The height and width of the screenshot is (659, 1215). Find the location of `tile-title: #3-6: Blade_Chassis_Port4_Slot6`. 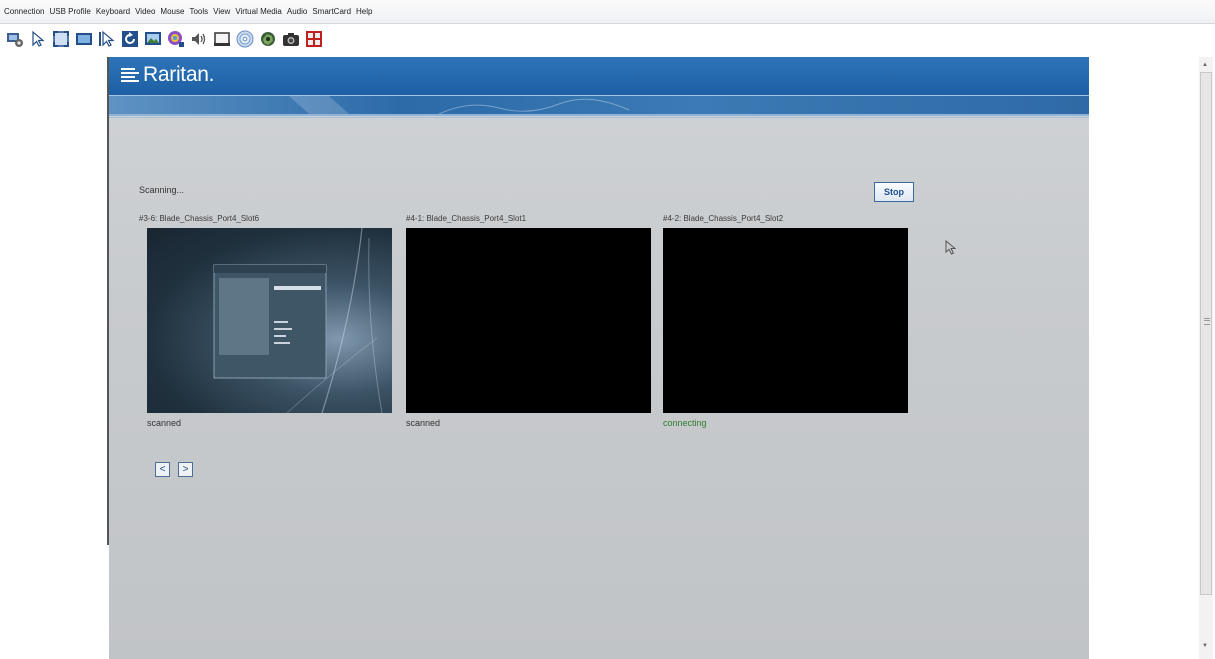

tile-title: #3-6: Blade_Chassis_Port4_Slot6 is located at coordinates (199, 218).